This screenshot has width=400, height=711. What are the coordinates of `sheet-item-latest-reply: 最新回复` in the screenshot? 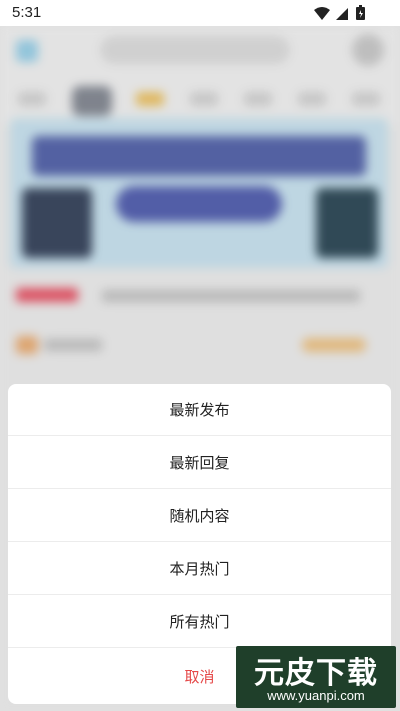 It's located at (199, 463).